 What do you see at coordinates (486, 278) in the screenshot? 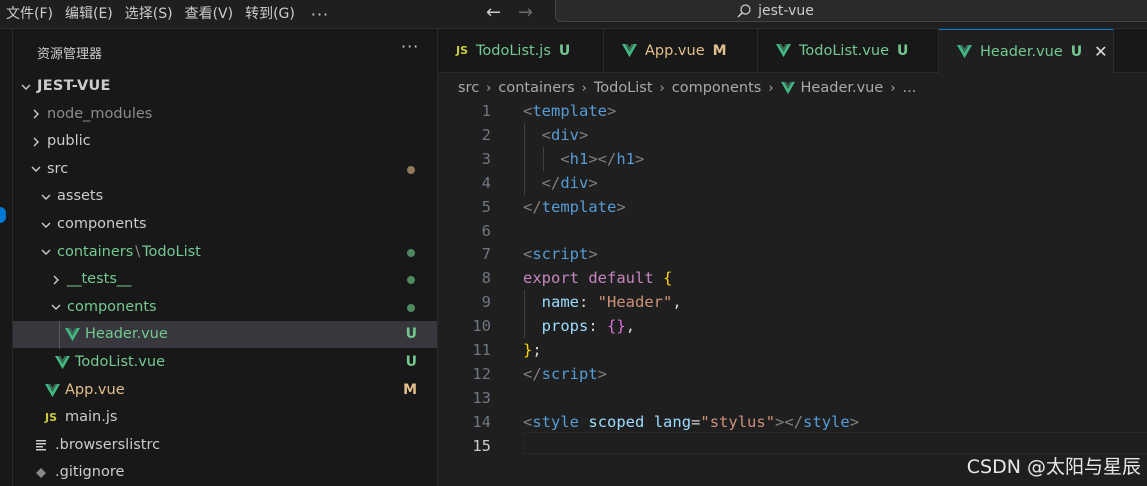
I see `line-number: 8` at bounding box center [486, 278].